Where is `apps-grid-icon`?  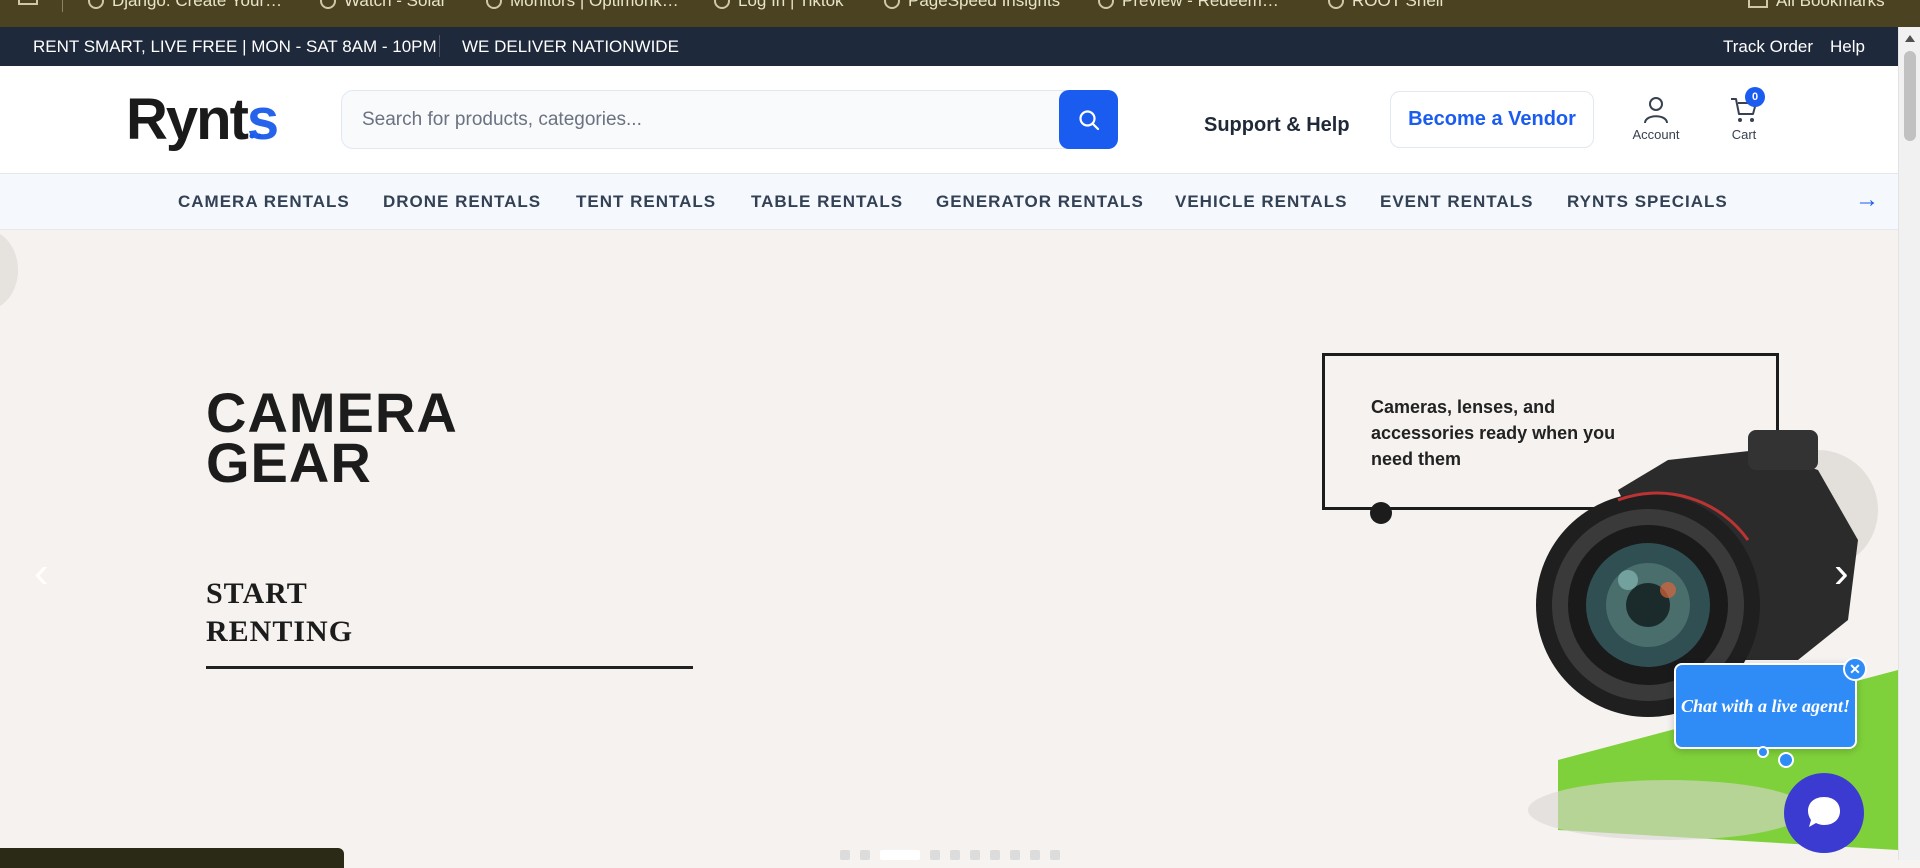
apps-grid-icon is located at coordinates (28, 2).